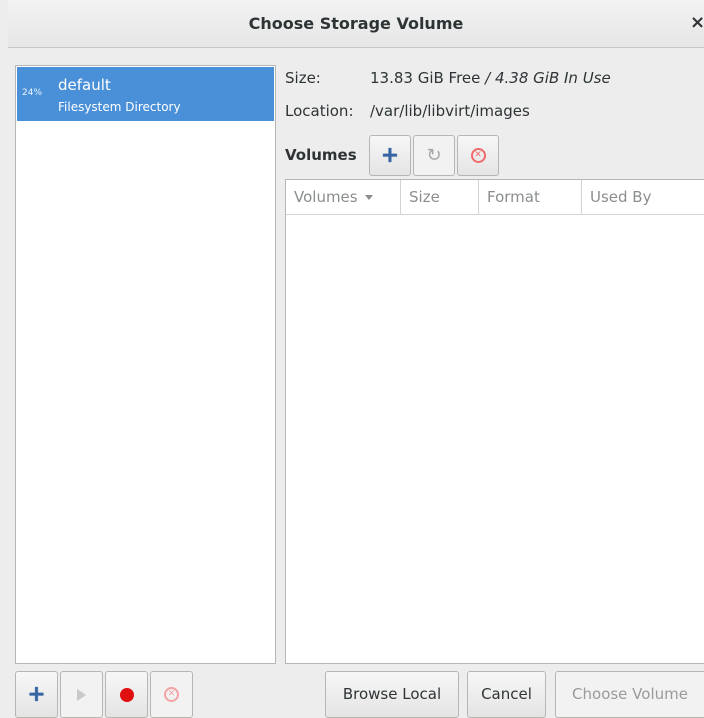  What do you see at coordinates (450, 111) in the screenshot?
I see `location-value: /var/lib/libvirt/images` at bounding box center [450, 111].